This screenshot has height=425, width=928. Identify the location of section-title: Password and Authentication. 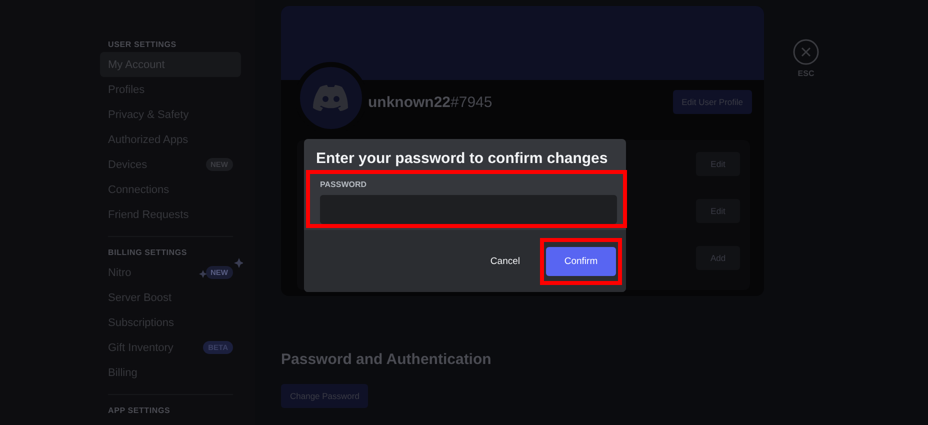
(386, 359).